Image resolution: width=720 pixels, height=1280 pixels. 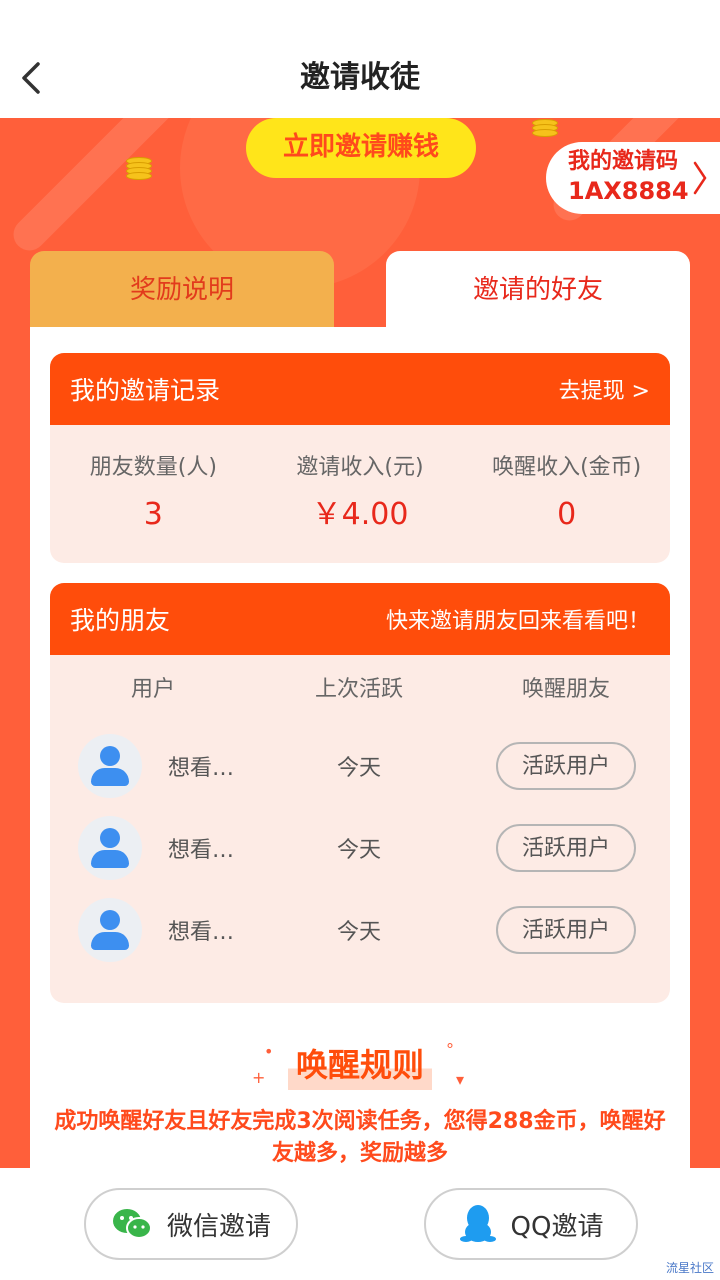 I want to click on rules-heading: • + ° ▾ 唤醒规则, so click(x=360, y=1066).